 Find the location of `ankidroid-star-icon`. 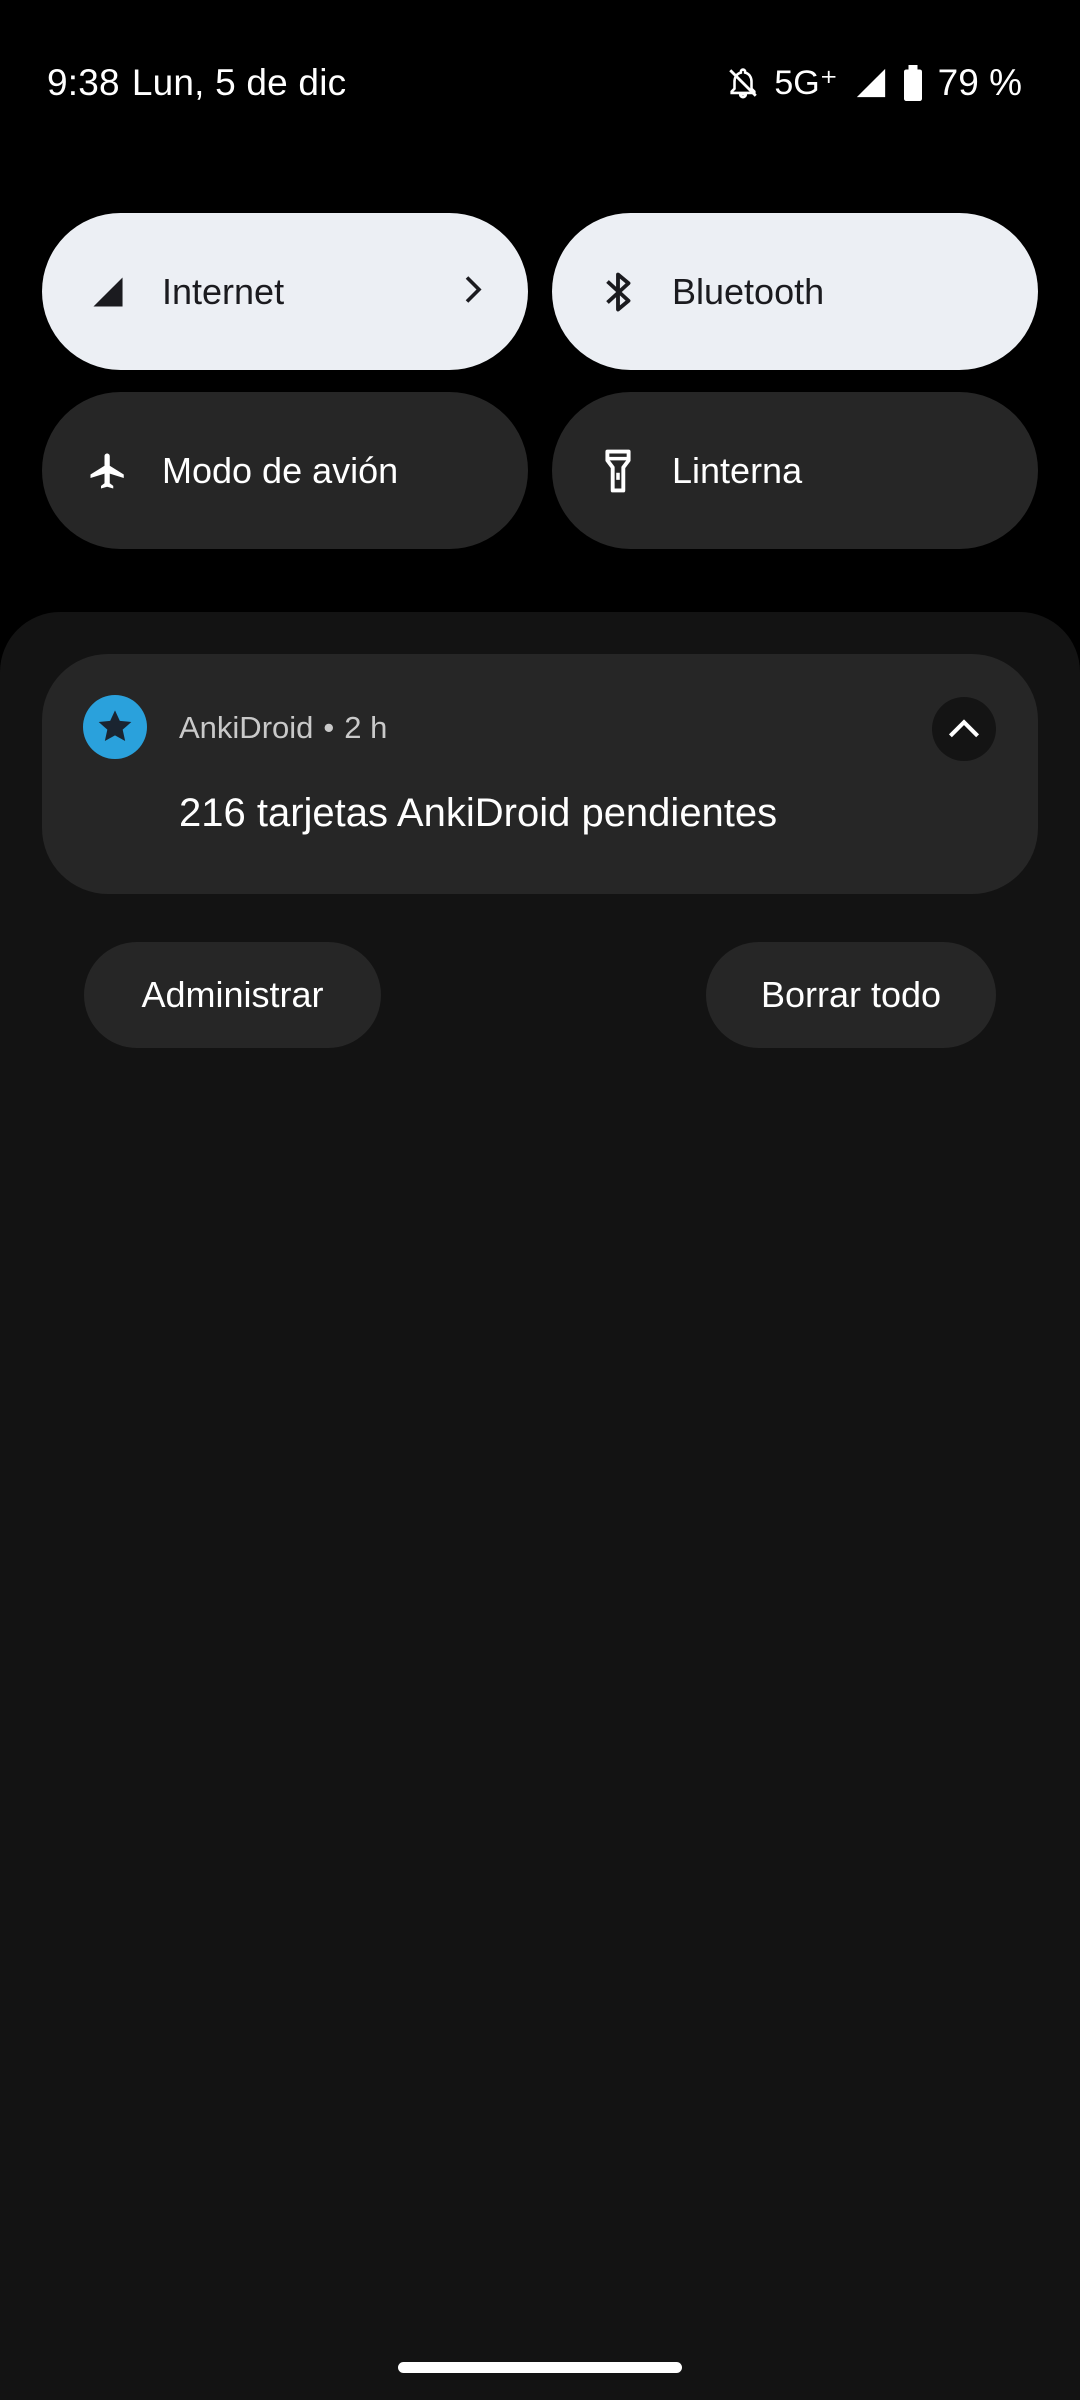

ankidroid-star-icon is located at coordinates (115, 727).